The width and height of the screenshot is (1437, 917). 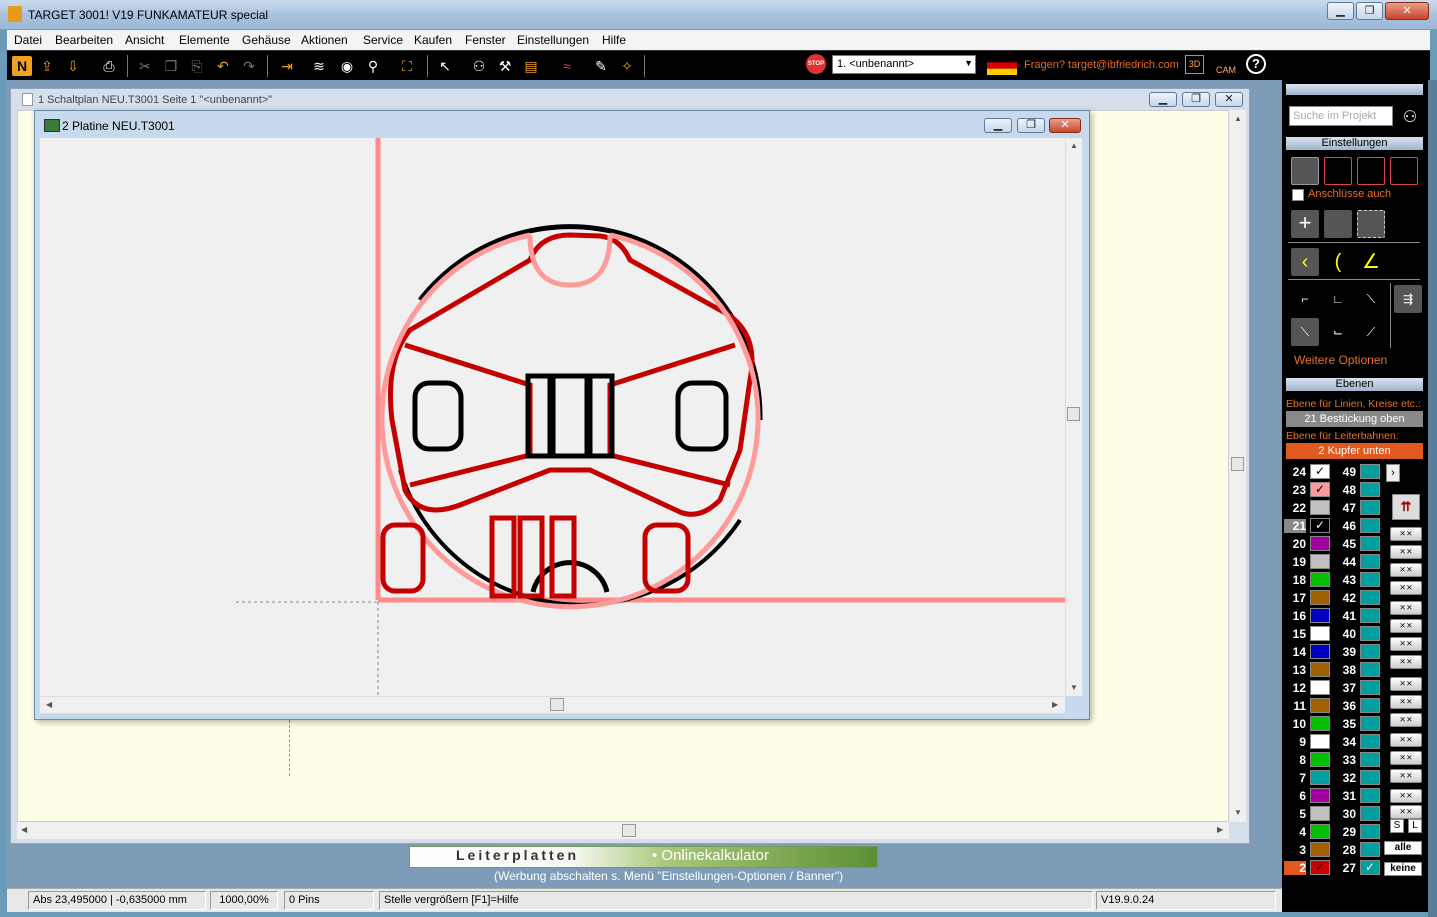 I want to click on menu-aktionen: Aktionen, so click(x=324, y=40).